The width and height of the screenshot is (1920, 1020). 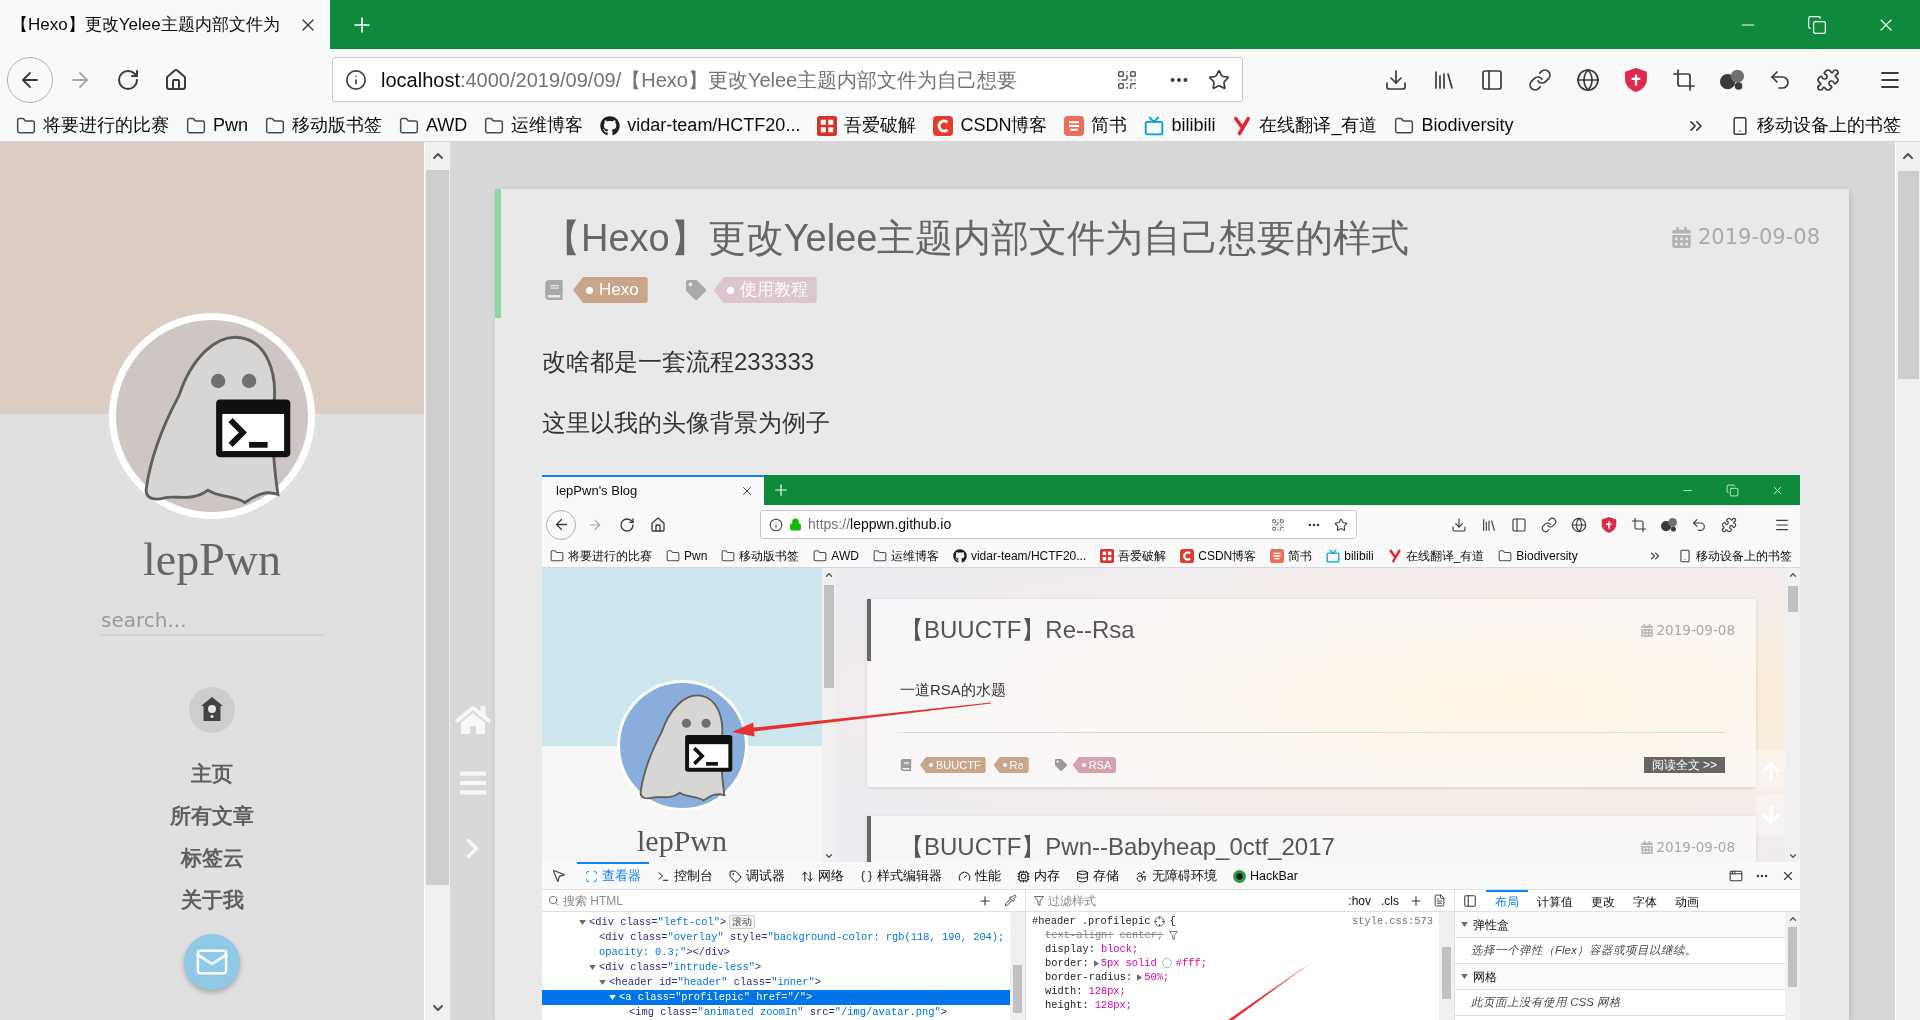 What do you see at coordinates (1555, 900) in the screenshot?
I see `sidebar-tab: 计算值` at bounding box center [1555, 900].